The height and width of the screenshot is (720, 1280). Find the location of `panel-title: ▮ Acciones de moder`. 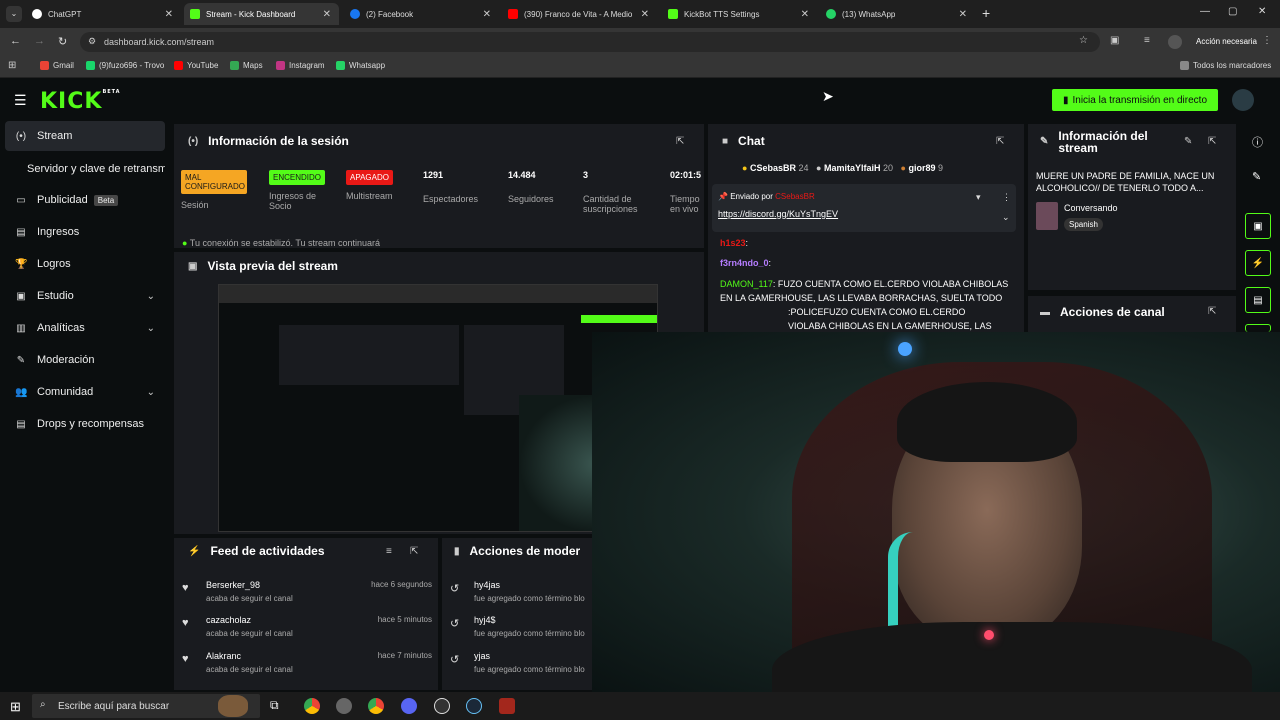

panel-title: ▮ Acciones de moder is located at coordinates (517, 551).